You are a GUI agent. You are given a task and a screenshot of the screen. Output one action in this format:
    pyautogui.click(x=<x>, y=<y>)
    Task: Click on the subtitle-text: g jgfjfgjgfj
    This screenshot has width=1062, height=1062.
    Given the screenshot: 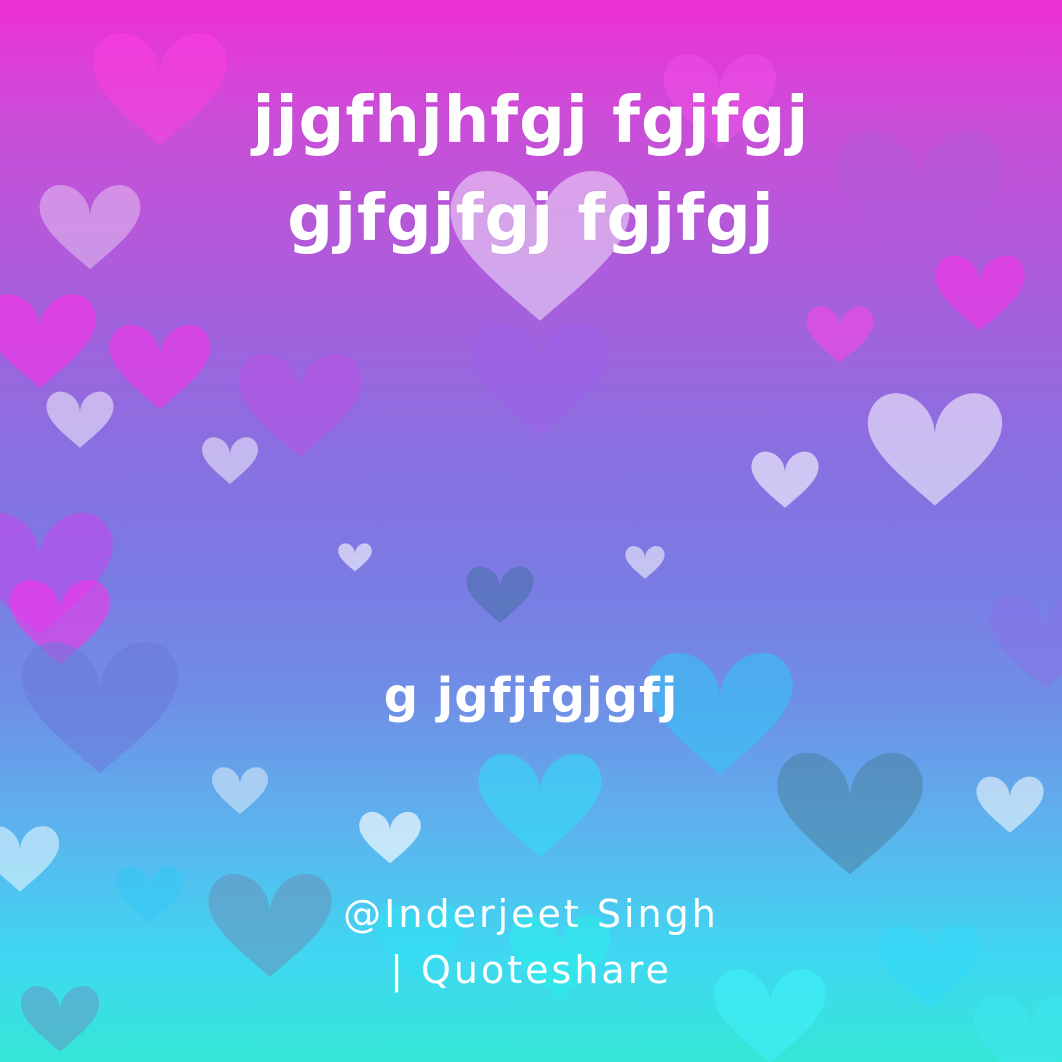 What is the action you would take?
    pyautogui.click(x=531, y=696)
    